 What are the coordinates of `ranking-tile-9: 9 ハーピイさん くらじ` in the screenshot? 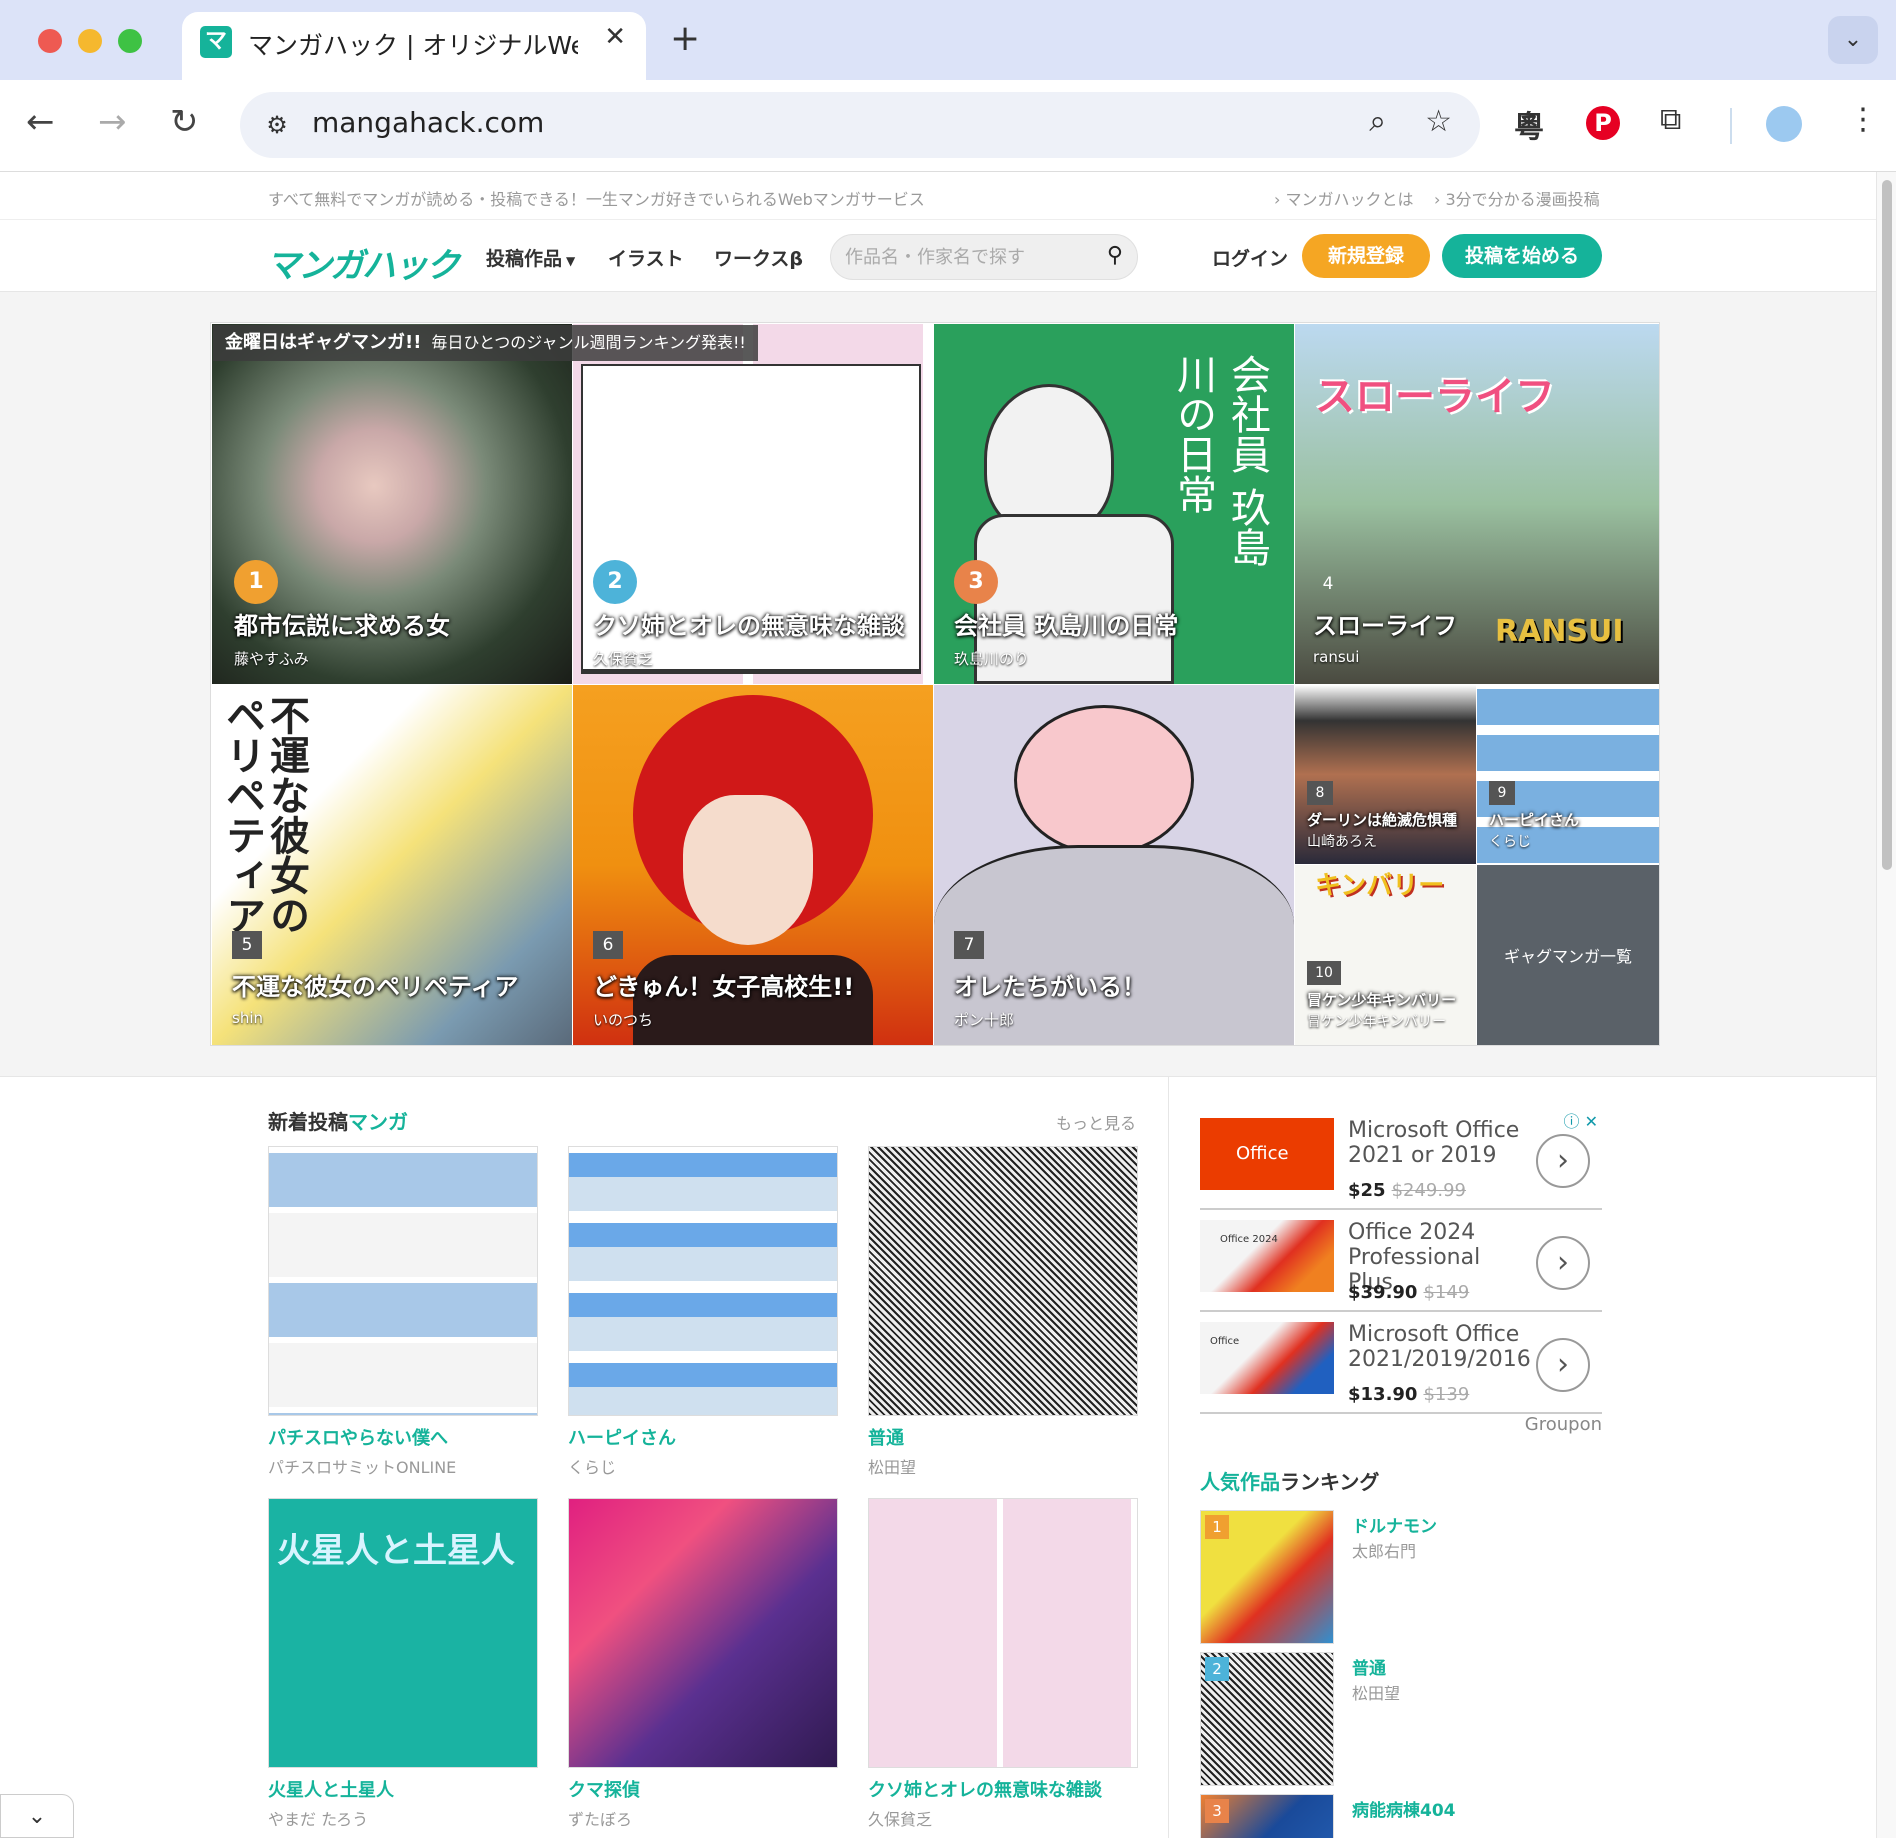 It's located at (1568, 774).